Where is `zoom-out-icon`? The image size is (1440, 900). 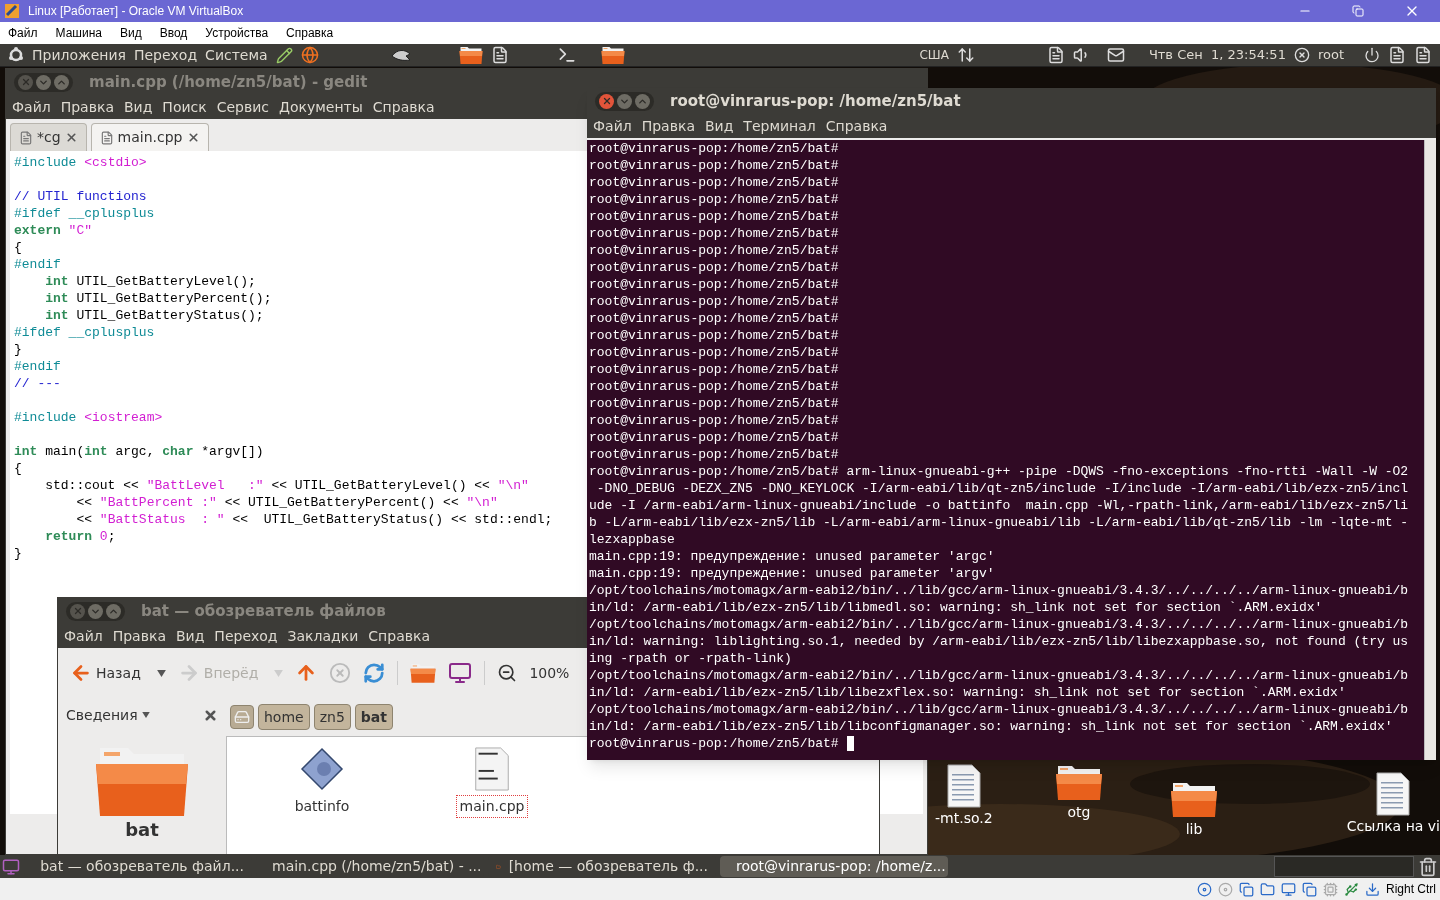
zoom-out-icon is located at coordinates (507, 673).